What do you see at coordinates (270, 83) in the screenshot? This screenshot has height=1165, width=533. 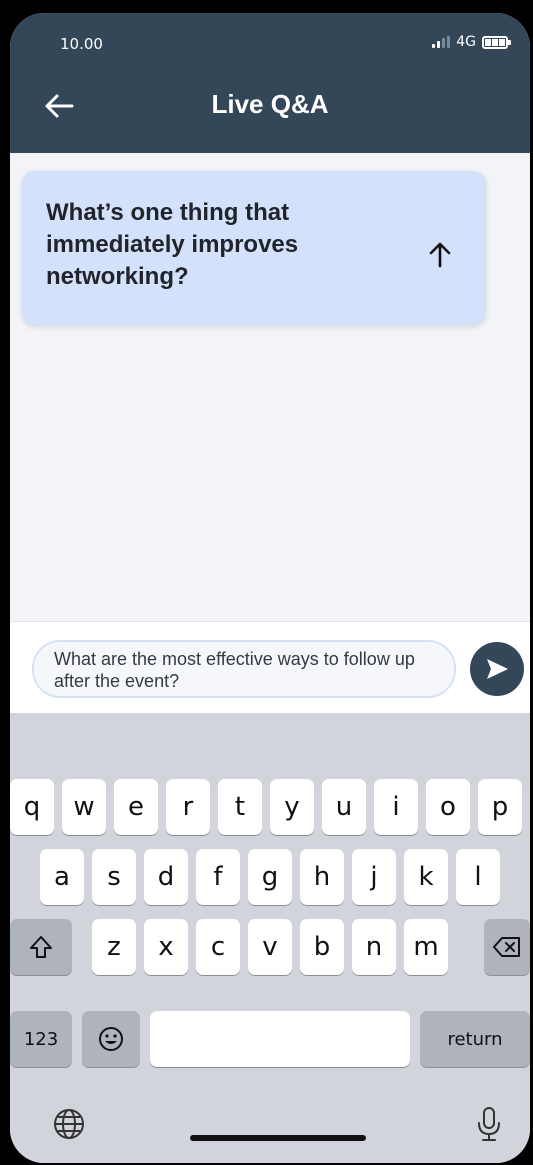 I see `app-header: 10.00 4G Live Q&A` at bounding box center [270, 83].